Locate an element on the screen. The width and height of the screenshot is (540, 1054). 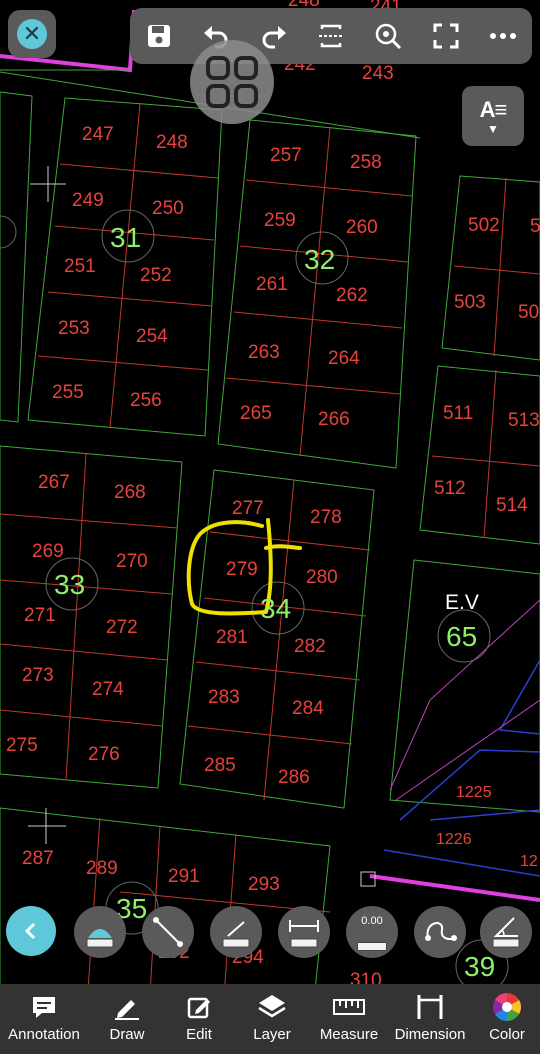
area-measure-tool is located at coordinates (100, 932).